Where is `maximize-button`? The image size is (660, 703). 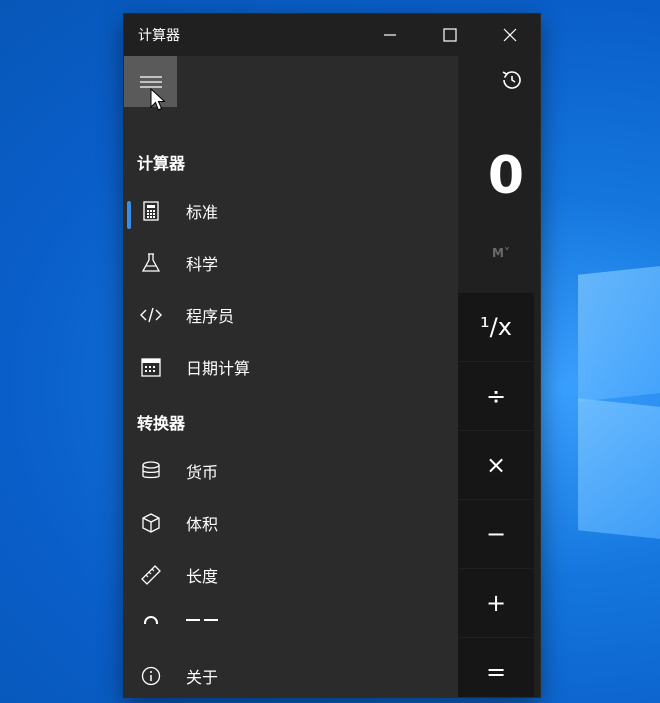
maximize-button is located at coordinates (450, 35).